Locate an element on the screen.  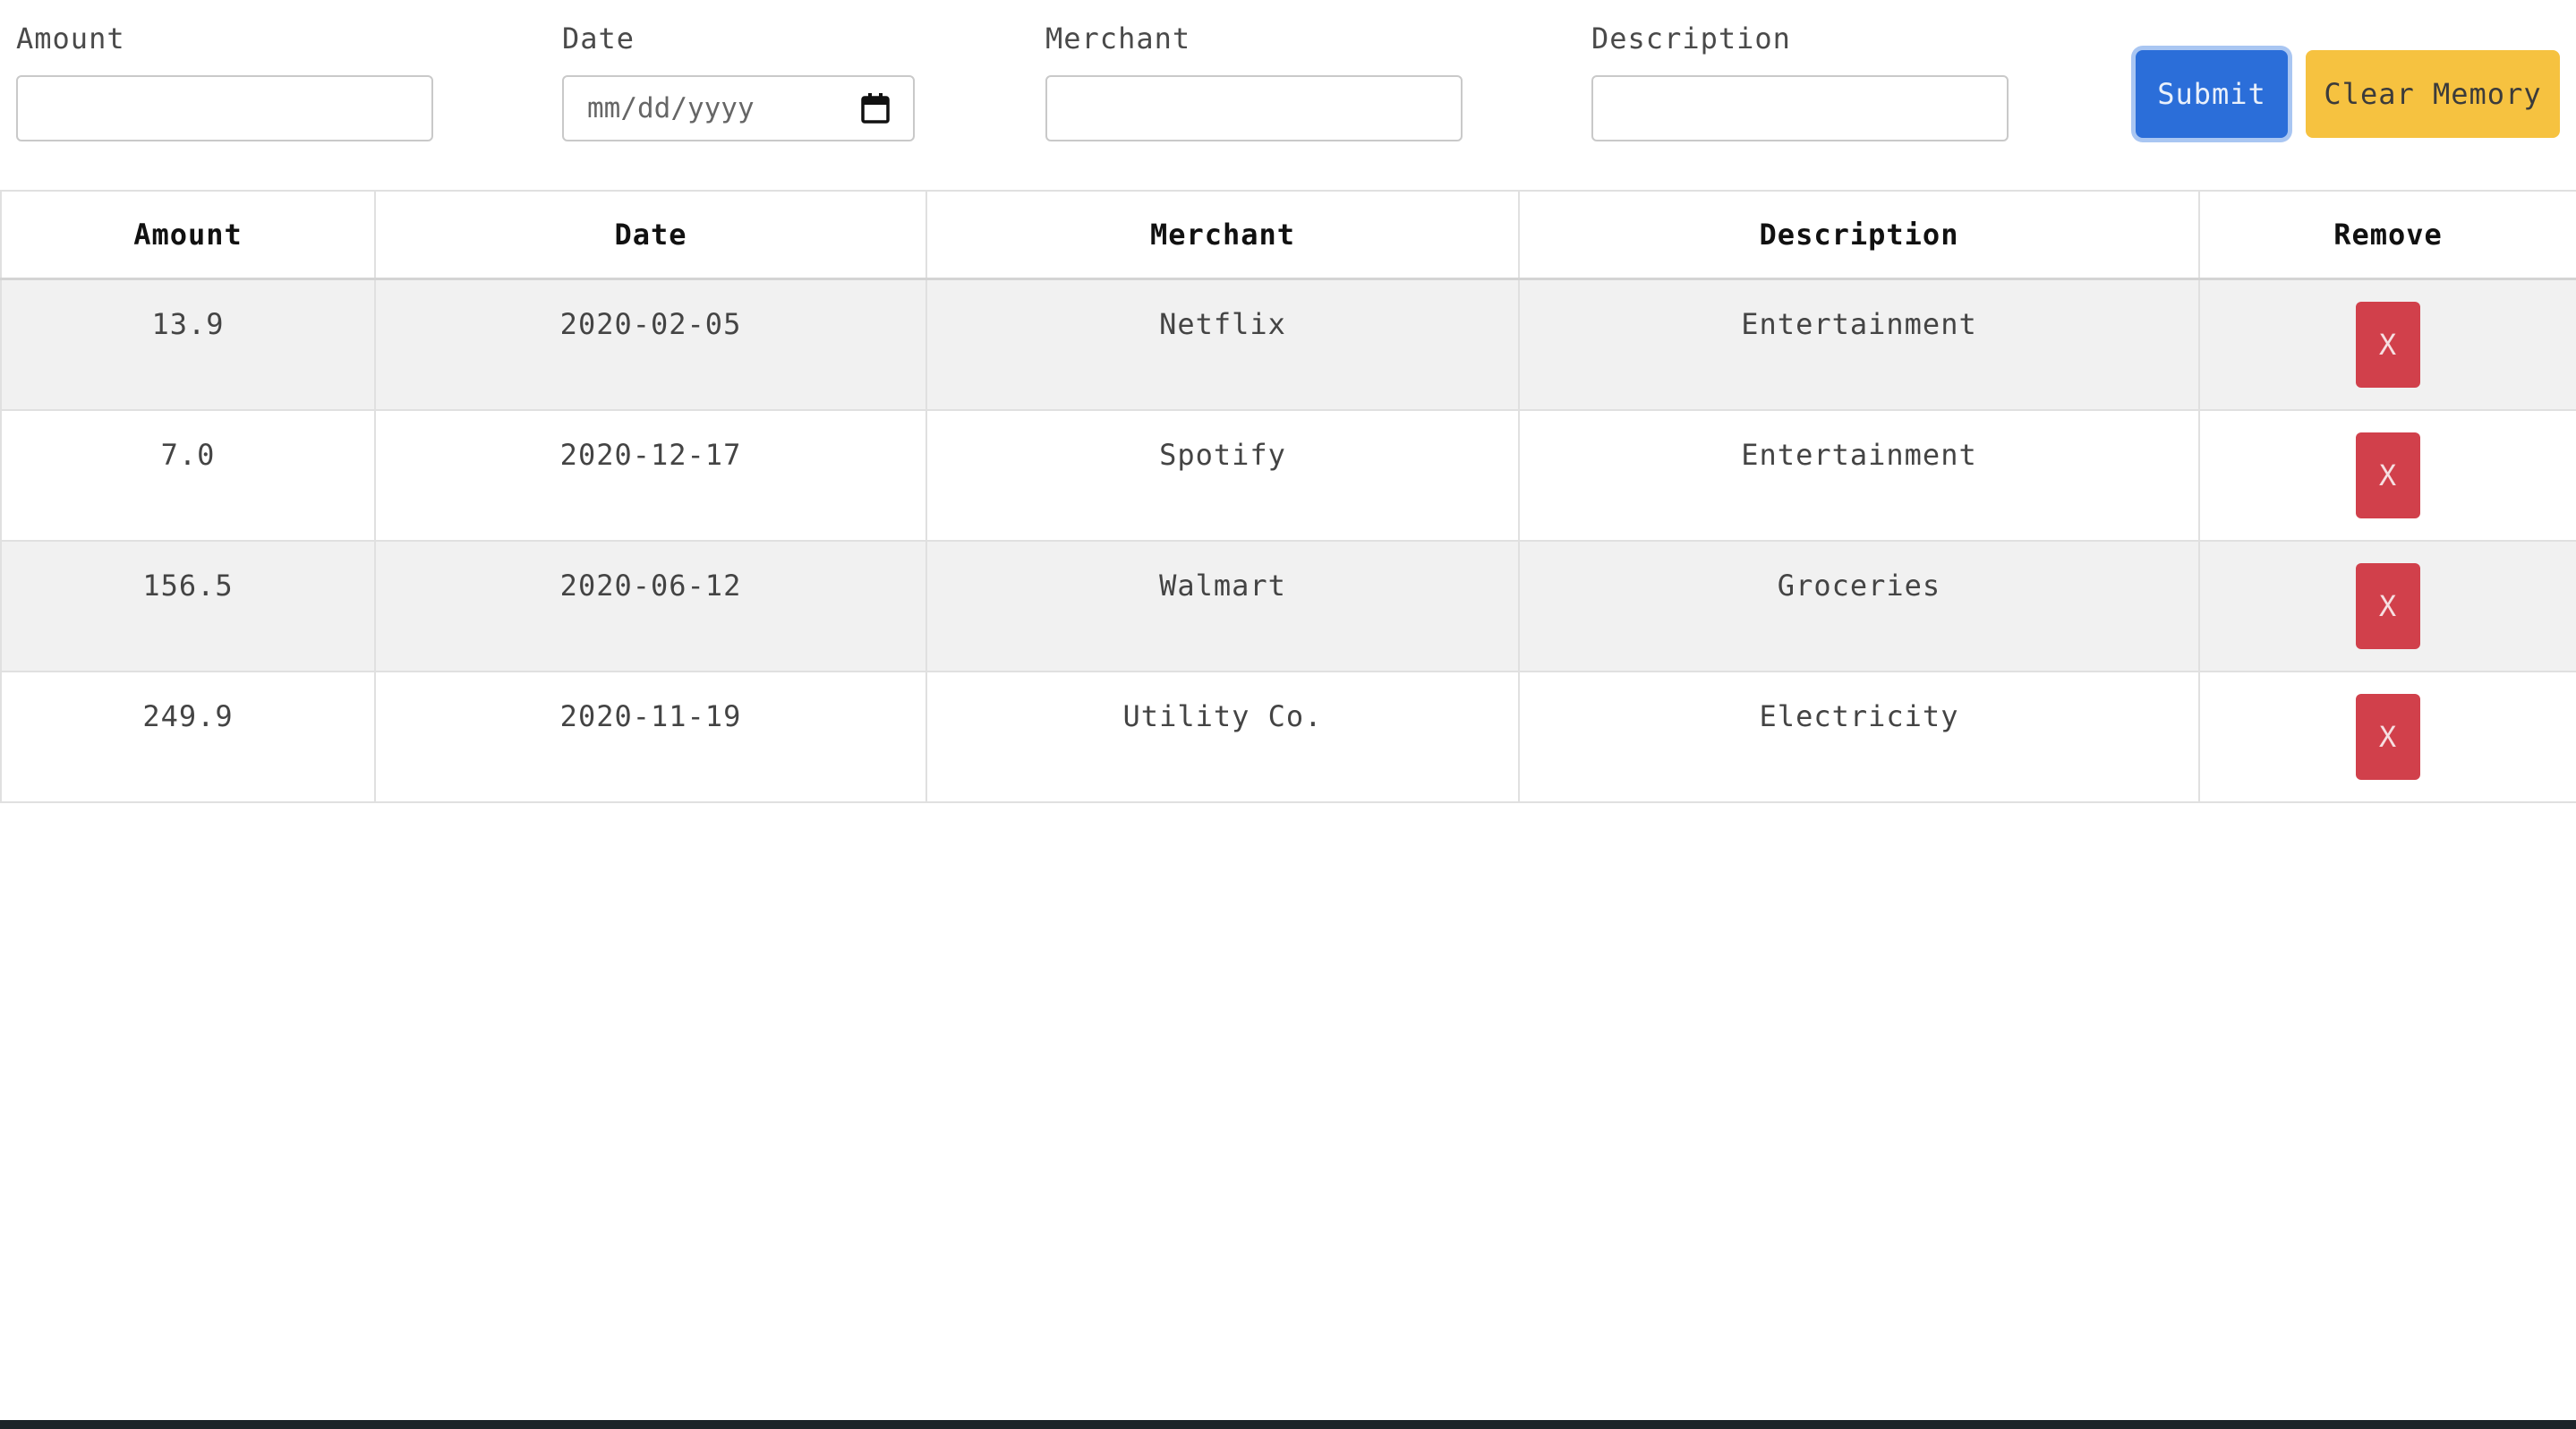
header-date: Date is located at coordinates (650, 235).